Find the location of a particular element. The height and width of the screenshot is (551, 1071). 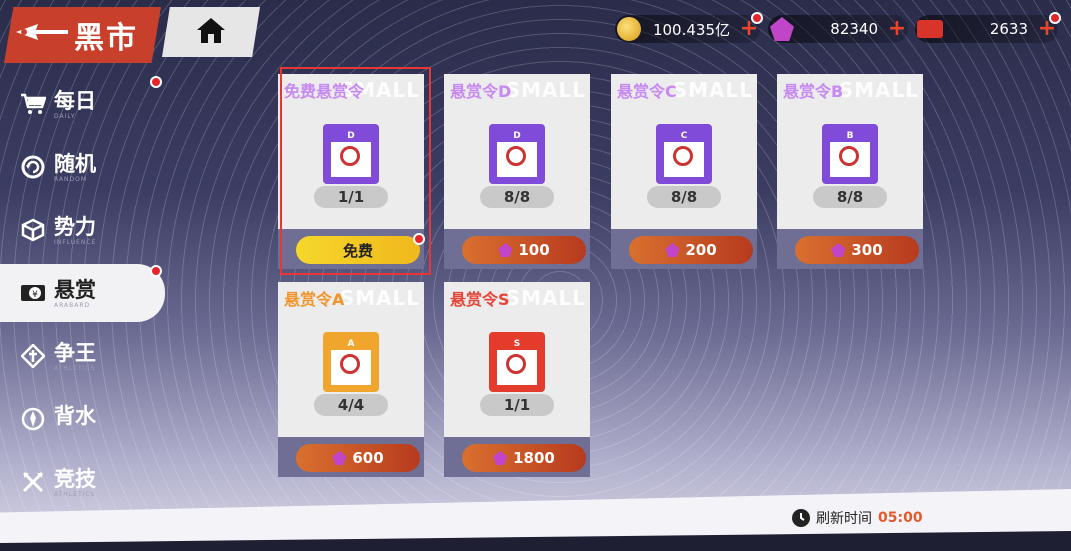

spear-icon is located at coordinates (33, 419).